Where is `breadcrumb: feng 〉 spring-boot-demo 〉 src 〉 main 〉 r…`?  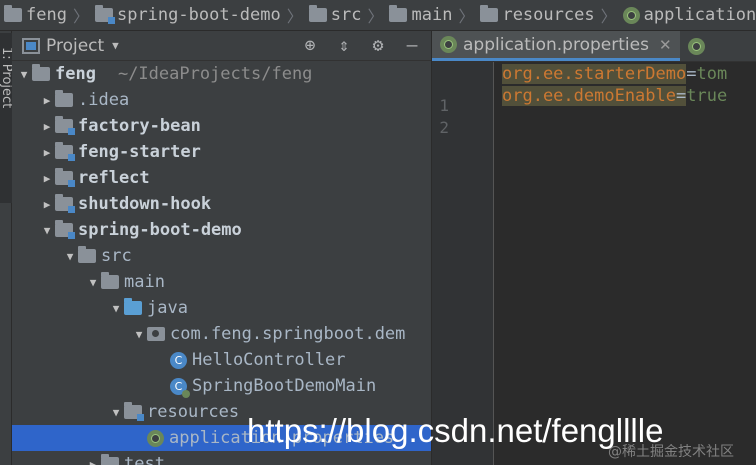
breadcrumb: feng 〉 spring-boot-demo 〉 src 〉 main 〉 r… is located at coordinates (378, 15).